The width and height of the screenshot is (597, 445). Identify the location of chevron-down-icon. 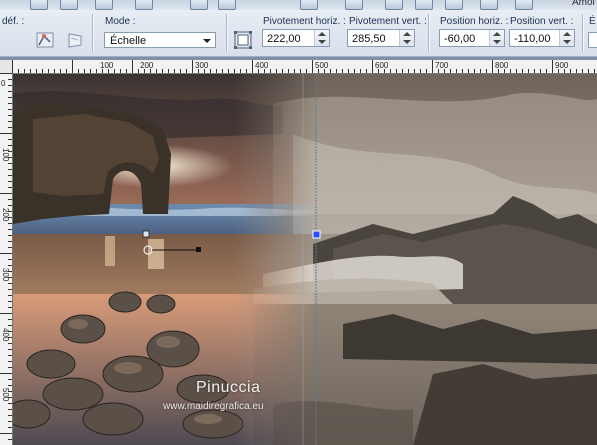
(207, 41).